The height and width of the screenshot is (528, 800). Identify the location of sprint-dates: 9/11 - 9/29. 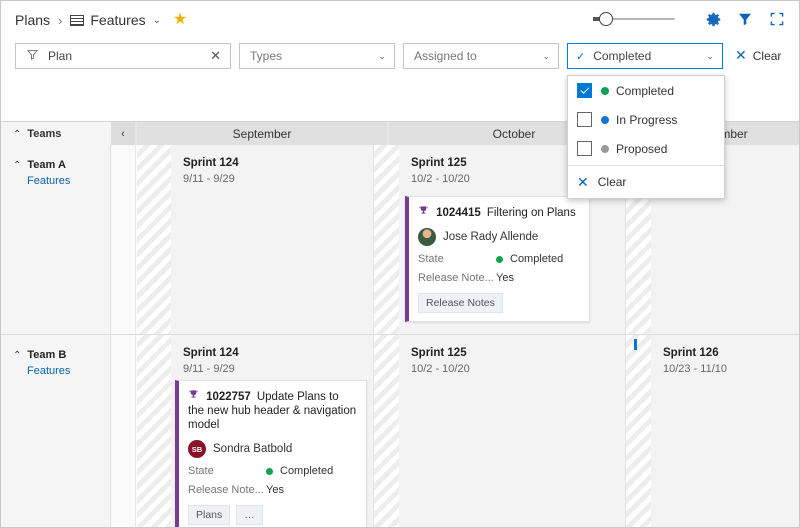
(209, 179).